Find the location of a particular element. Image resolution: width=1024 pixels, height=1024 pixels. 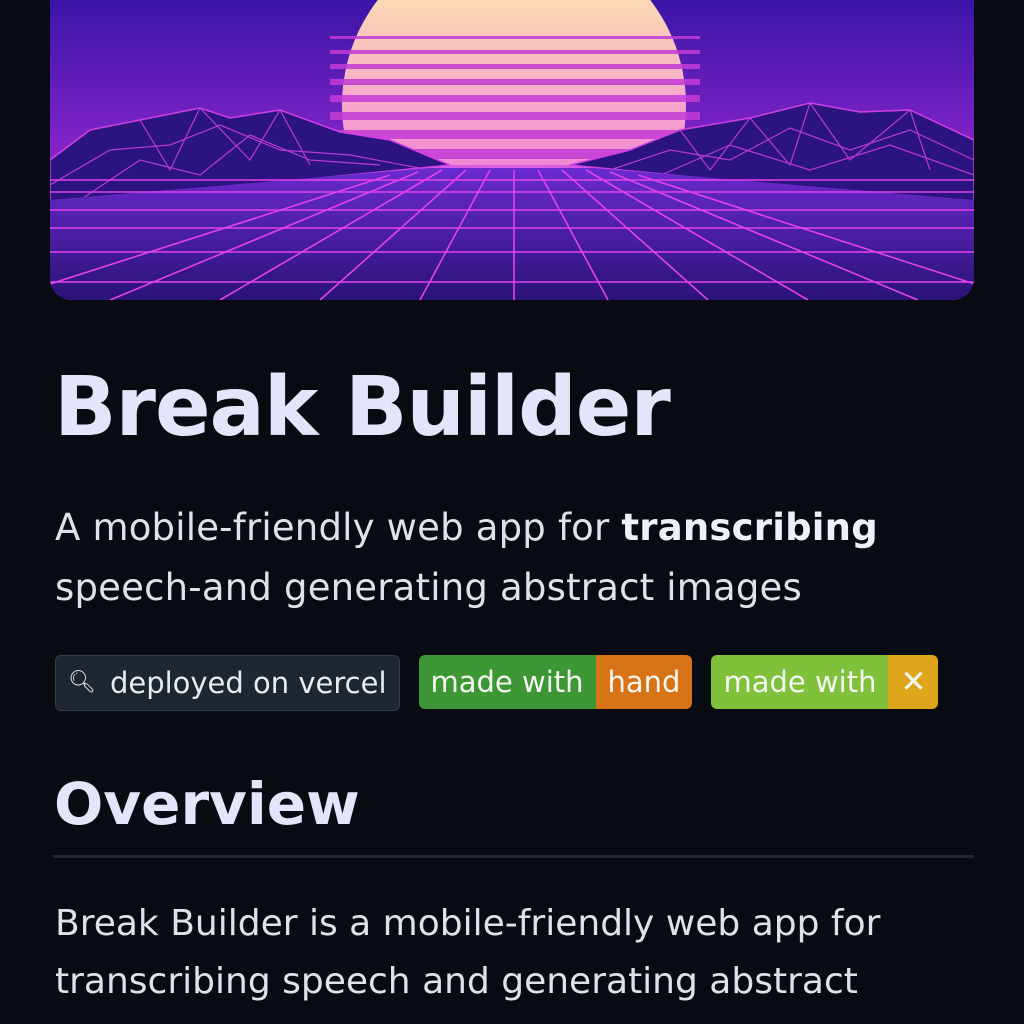

made-with-x-badge: made with ✕ is located at coordinates (825, 682).